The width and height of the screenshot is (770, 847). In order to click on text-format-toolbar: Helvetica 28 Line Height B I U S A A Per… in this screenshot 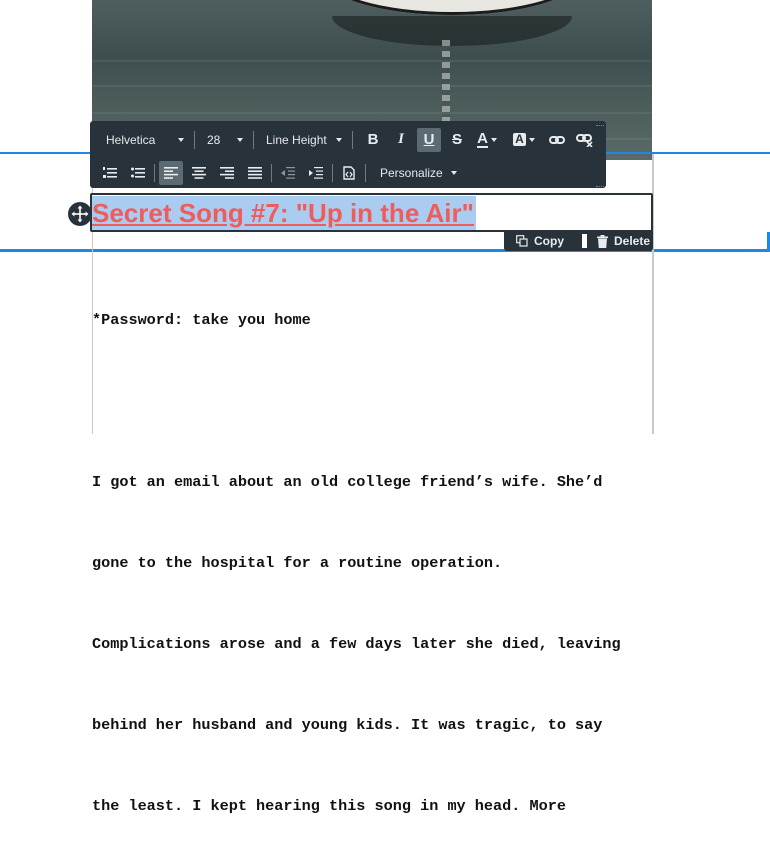, I will do `click(348, 154)`.